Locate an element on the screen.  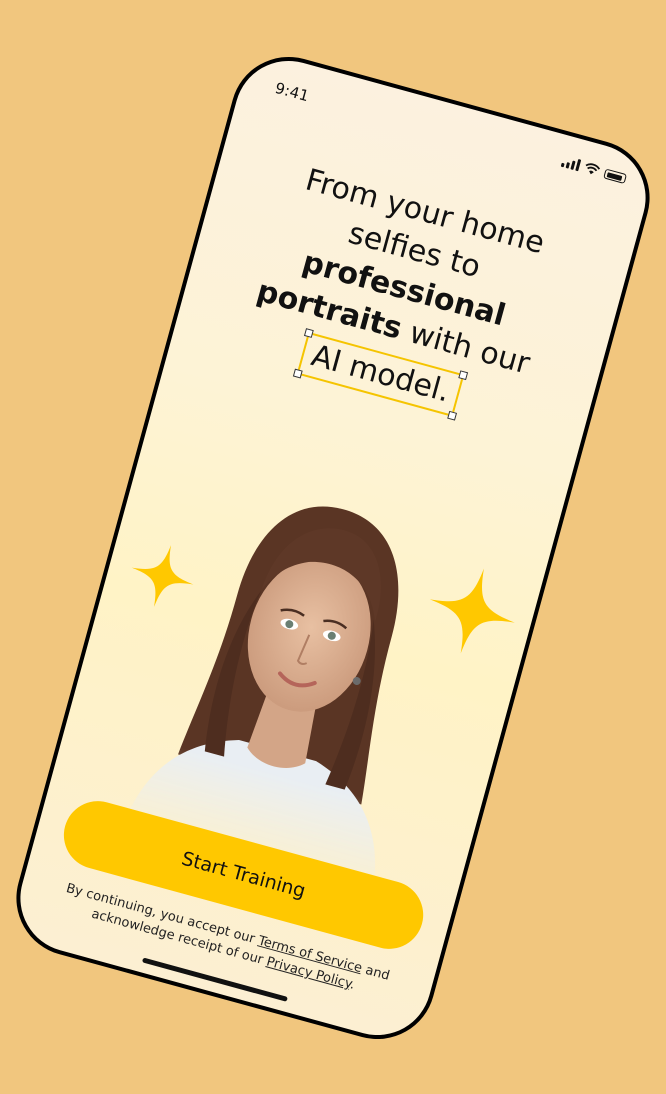
wifi-icon is located at coordinates (593, 169).